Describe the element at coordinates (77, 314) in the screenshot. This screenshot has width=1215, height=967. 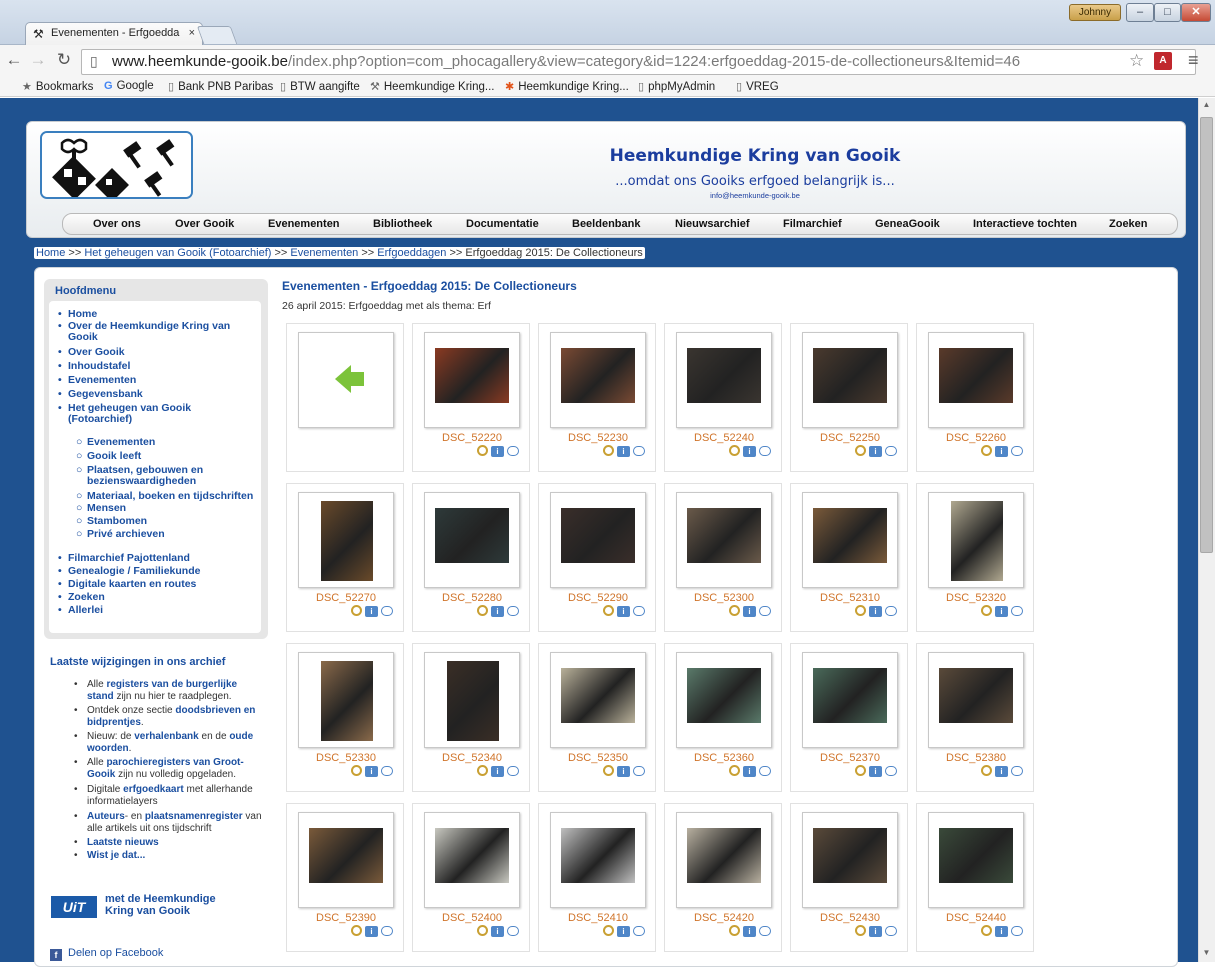
I see `menu-item-home: • Home` at that location.